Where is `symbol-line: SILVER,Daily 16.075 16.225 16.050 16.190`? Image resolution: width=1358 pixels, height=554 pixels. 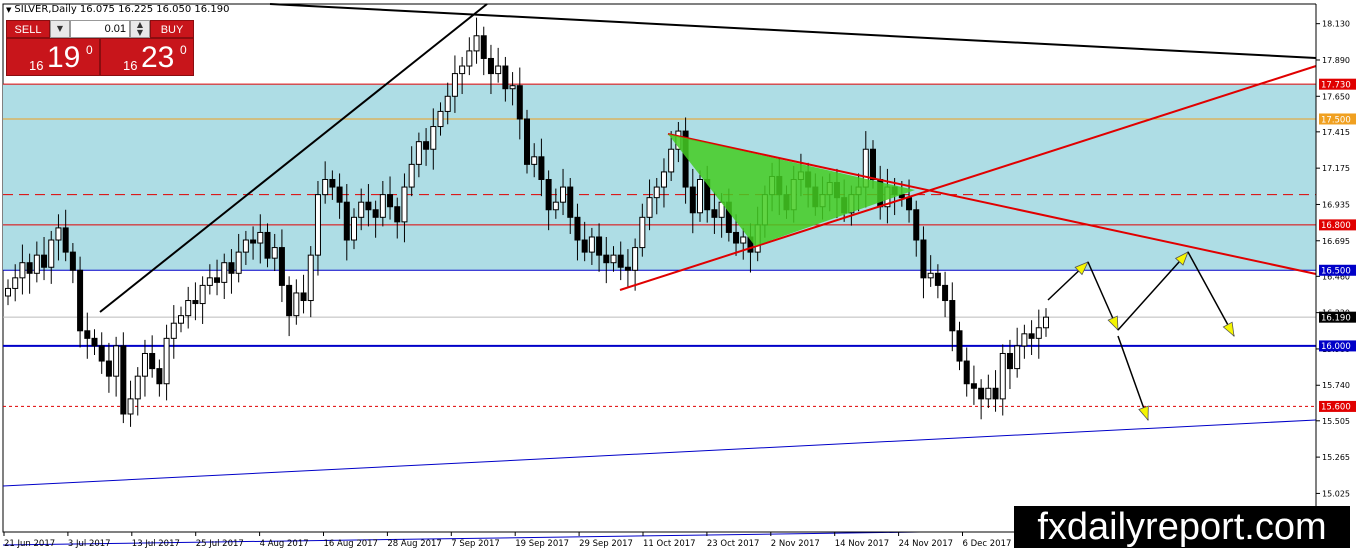
symbol-line: SILVER,Daily 16.075 16.225 16.050 16.190 is located at coordinates (122, 9).